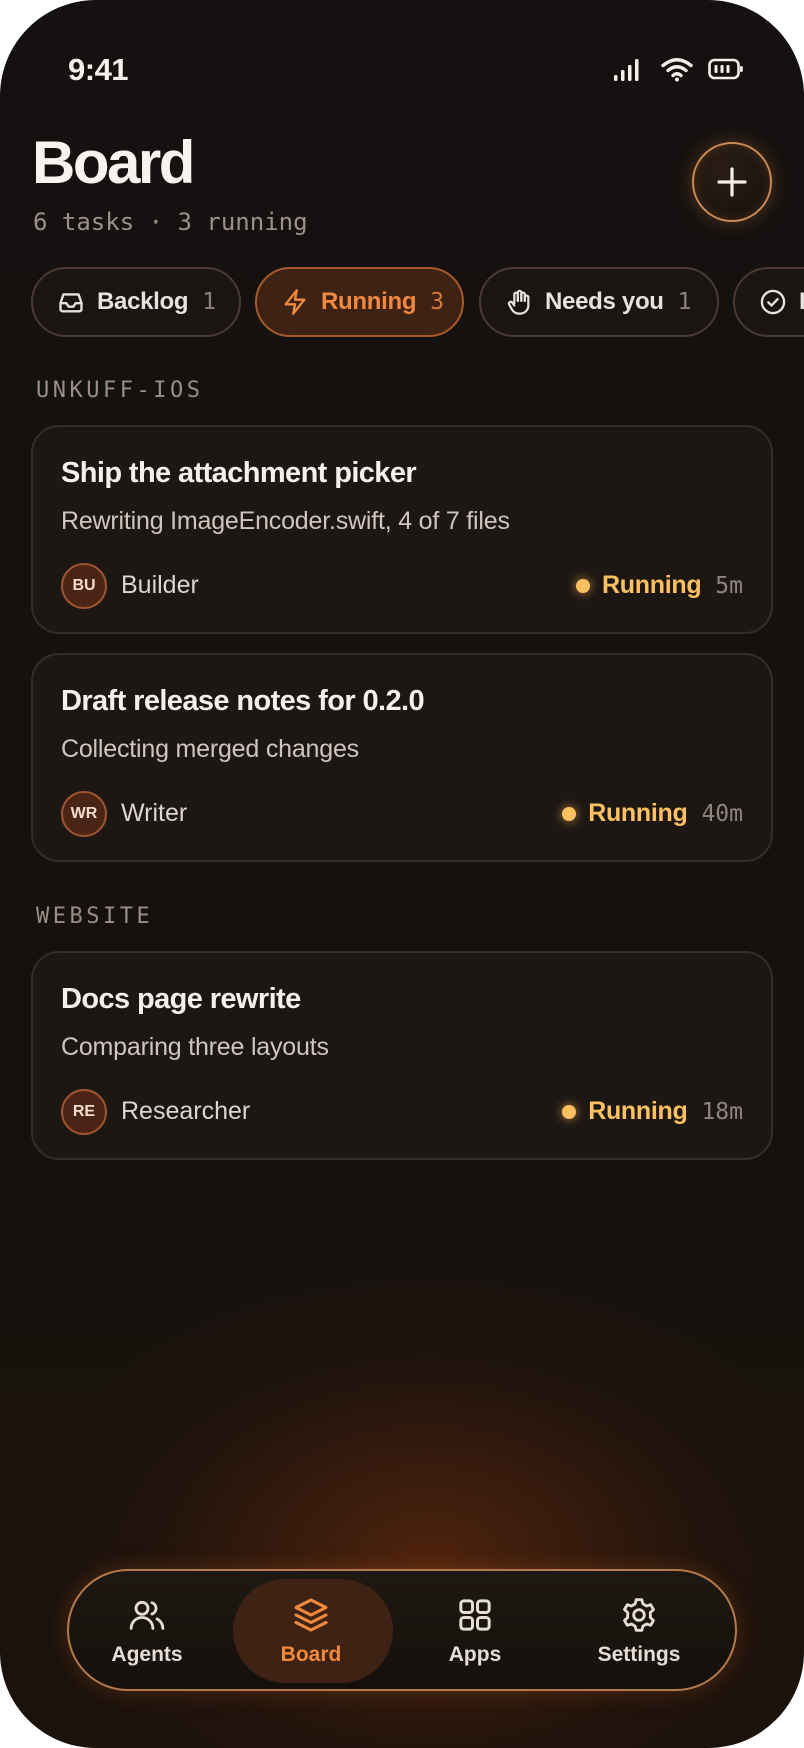 The height and width of the screenshot is (1748, 804). Describe the element at coordinates (295, 302) in the screenshot. I see `lightning-icon` at that location.